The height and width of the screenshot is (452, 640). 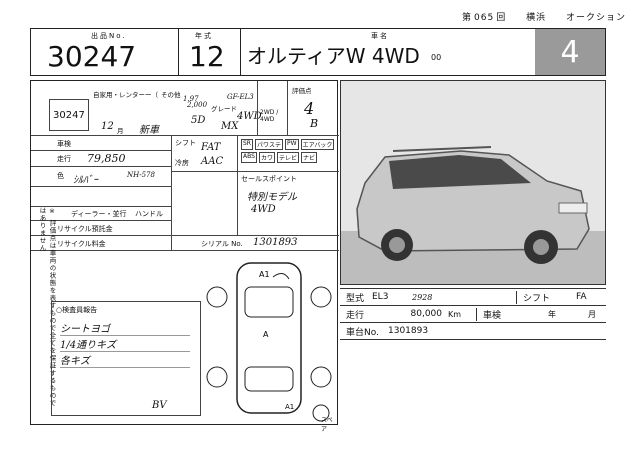 What do you see at coordinates (380, 297) in the screenshot?
I see `info-model: EL3` at bounding box center [380, 297].